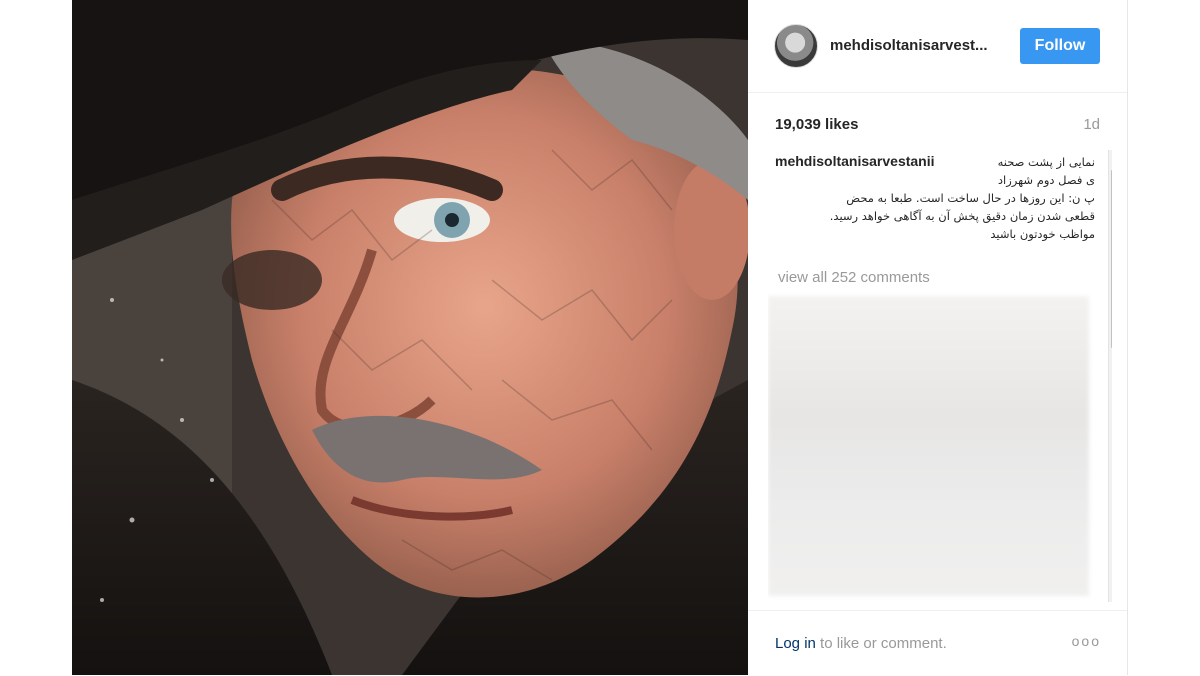 The height and width of the screenshot is (676, 1200). What do you see at coordinates (1110, 594) in the screenshot?
I see `scroll-down-arrow-icon: ▼` at bounding box center [1110, 594].